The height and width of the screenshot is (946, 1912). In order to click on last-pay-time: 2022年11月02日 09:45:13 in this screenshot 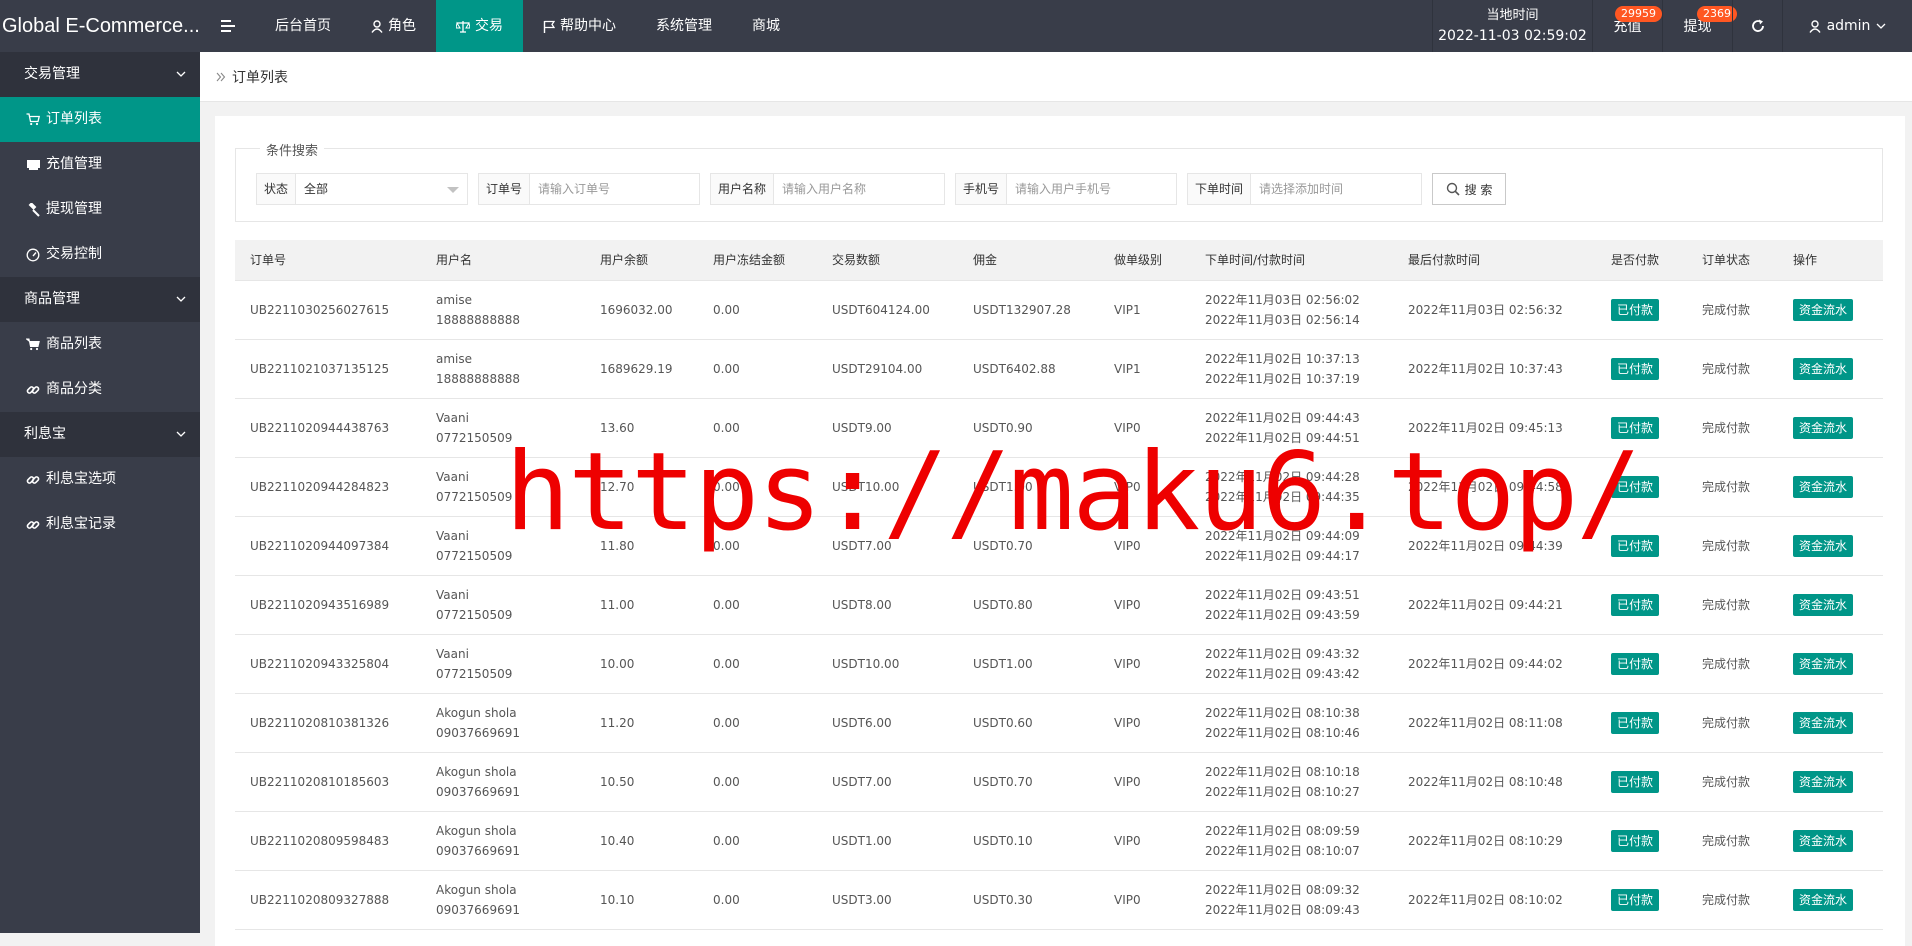, I will do `click(1494, 428)`.